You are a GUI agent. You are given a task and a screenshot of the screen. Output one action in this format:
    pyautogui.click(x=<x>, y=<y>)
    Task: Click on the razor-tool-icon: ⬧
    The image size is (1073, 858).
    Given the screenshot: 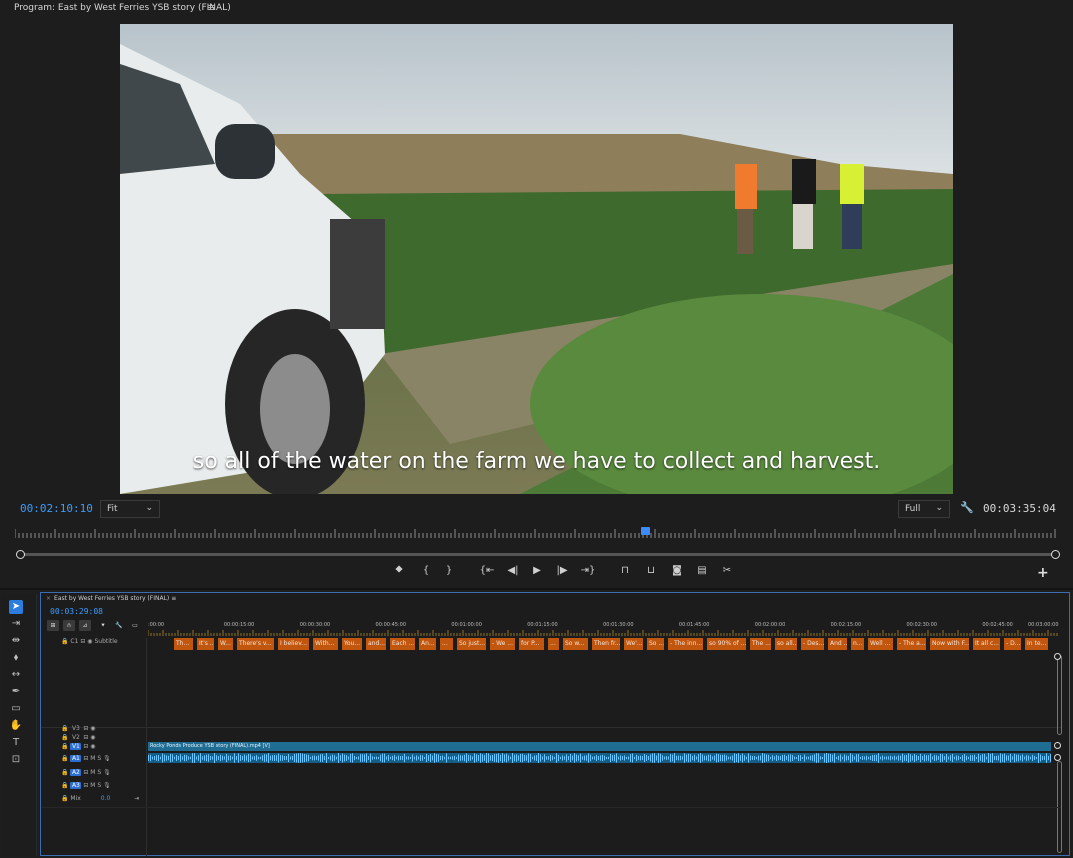 What is the action you would take?
    pyautogui.click(x=16, y=658)
    